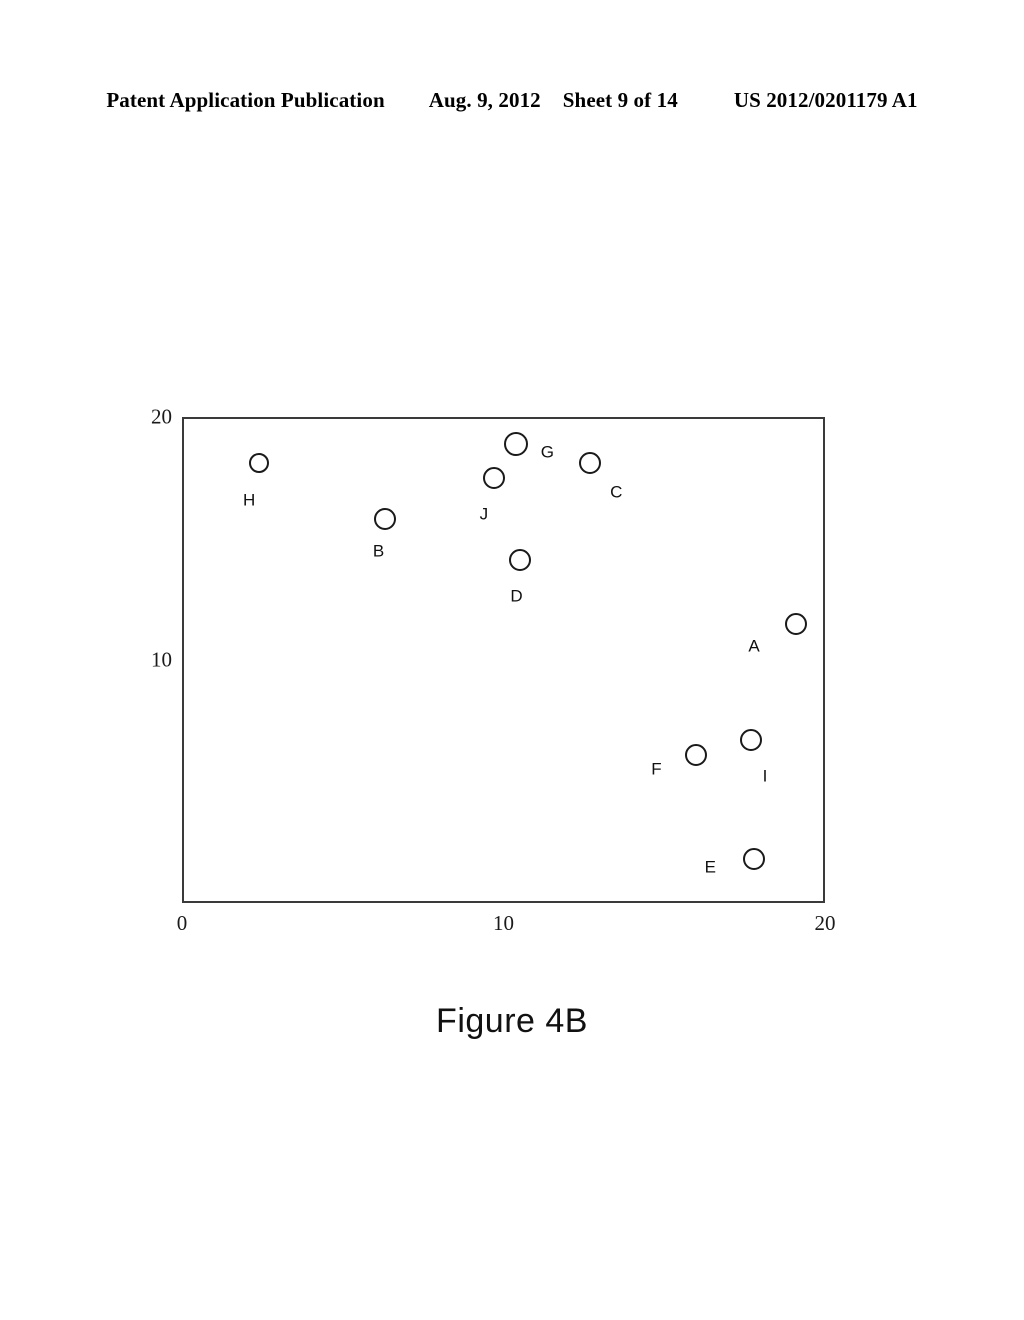  Describe the element at coordinates (378, 551) in the screenshot. I see `data-point-label-b: B` at that location.